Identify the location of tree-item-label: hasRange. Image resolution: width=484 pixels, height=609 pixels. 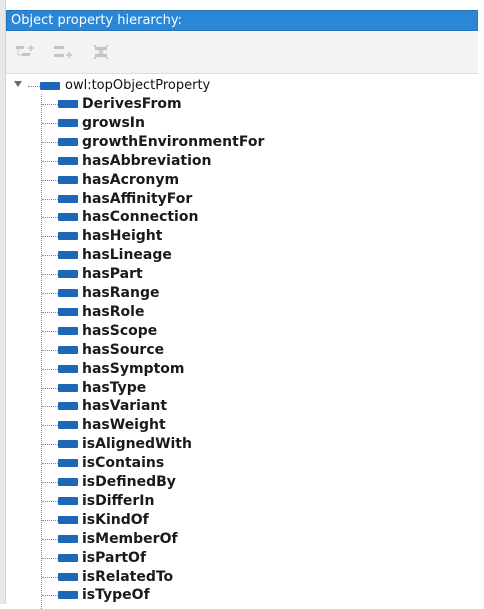
(121, 293).